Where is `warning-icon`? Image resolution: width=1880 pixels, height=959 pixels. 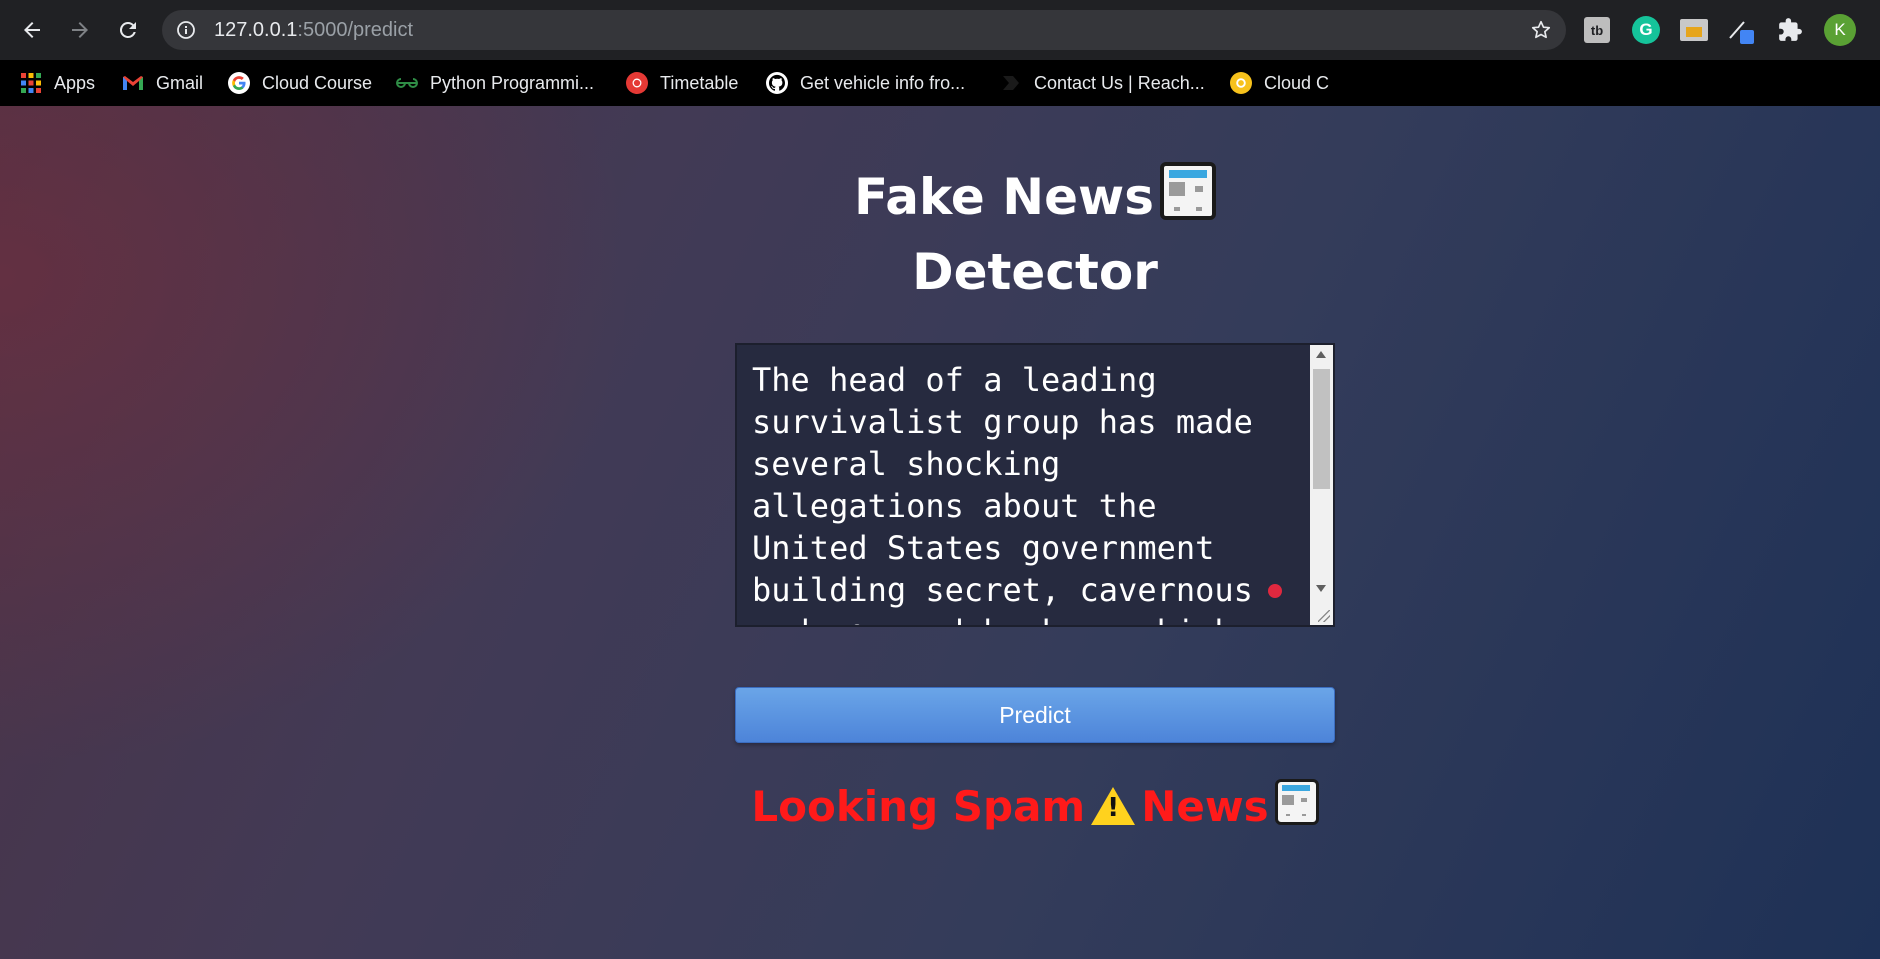
warning-icon is located at coordinates (1113, 806).